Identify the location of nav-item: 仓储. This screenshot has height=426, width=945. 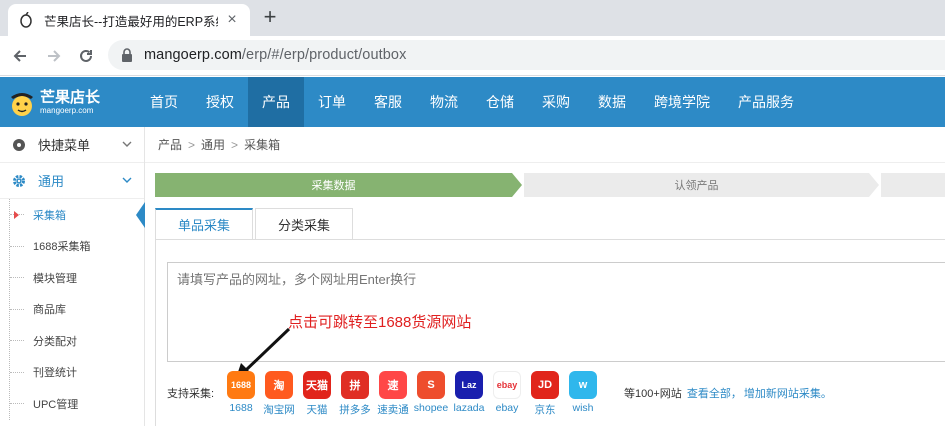
(500, 102).